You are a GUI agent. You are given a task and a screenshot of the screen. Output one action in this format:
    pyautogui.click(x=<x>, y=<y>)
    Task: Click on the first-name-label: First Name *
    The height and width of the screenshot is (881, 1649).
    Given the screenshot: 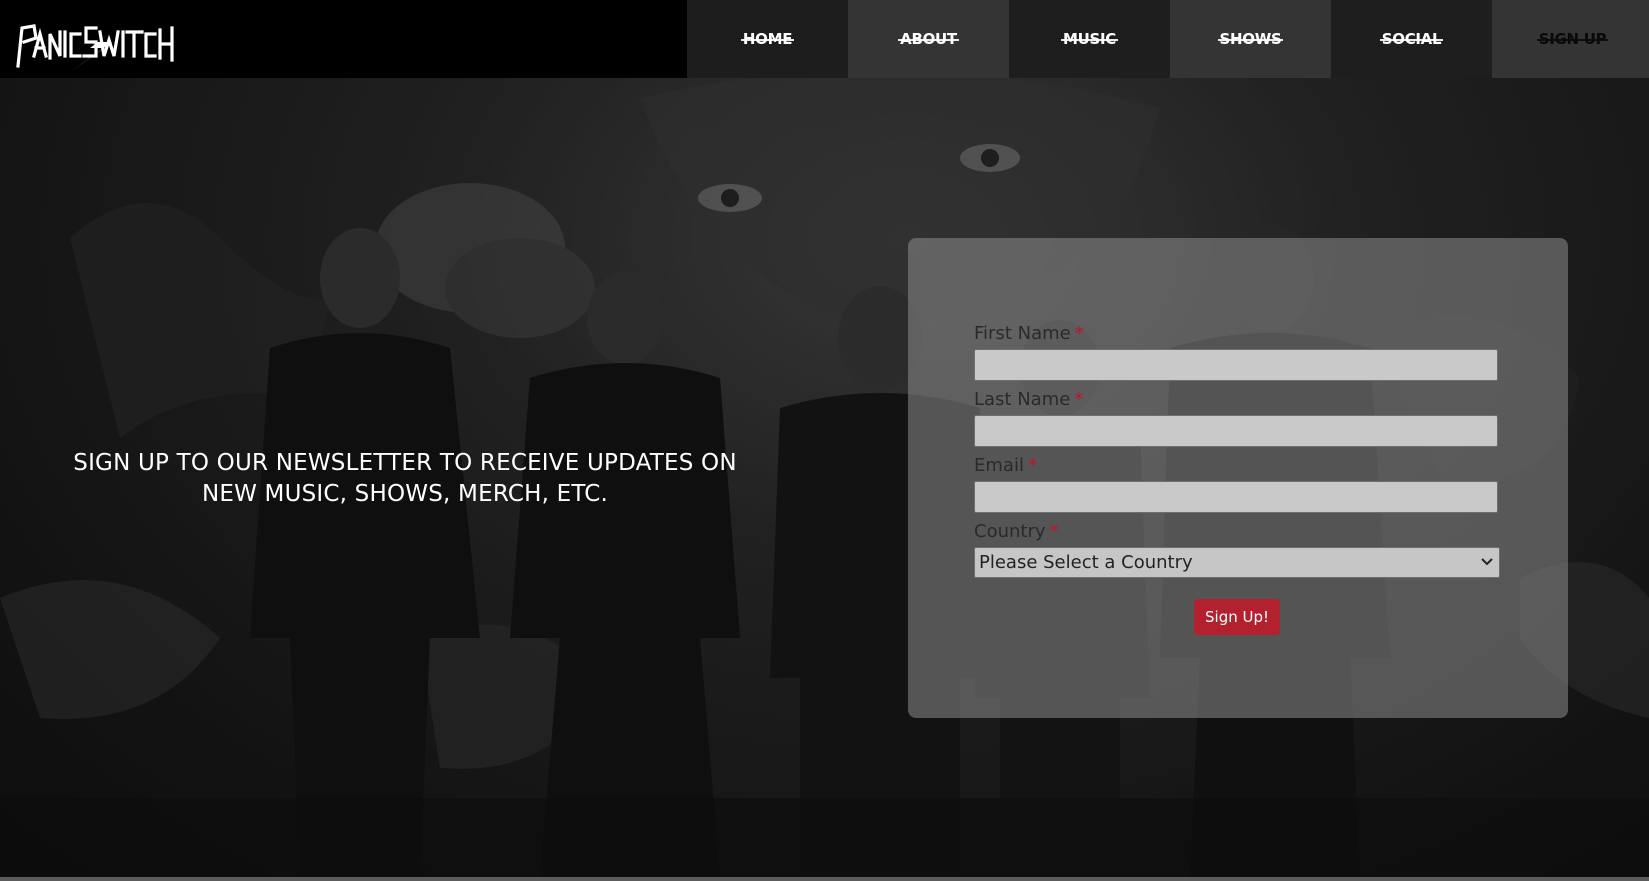 What is the action you would take?
    pyautogui.click(x=1029, y=333)
    